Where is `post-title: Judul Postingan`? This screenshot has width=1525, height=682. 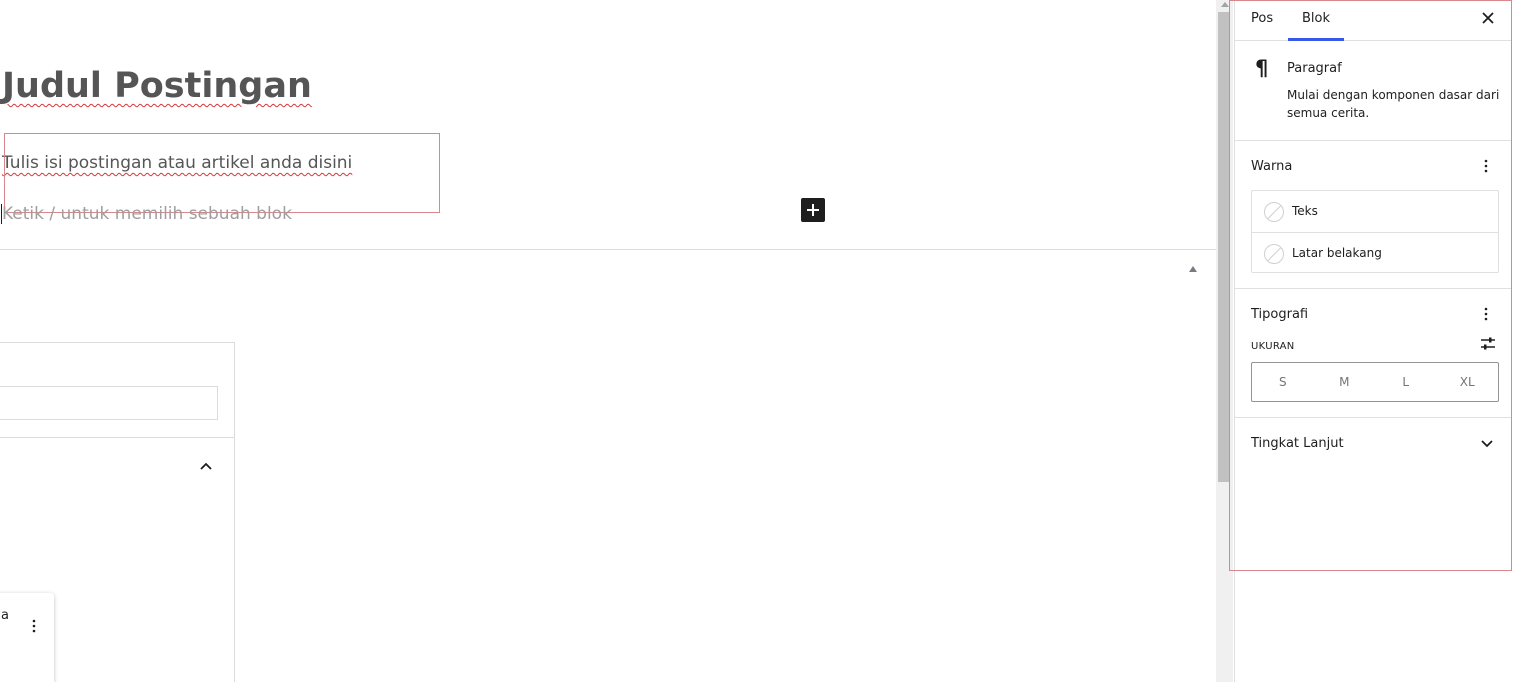 post-title: Judul Postingan is located at coordinates (157, 86).